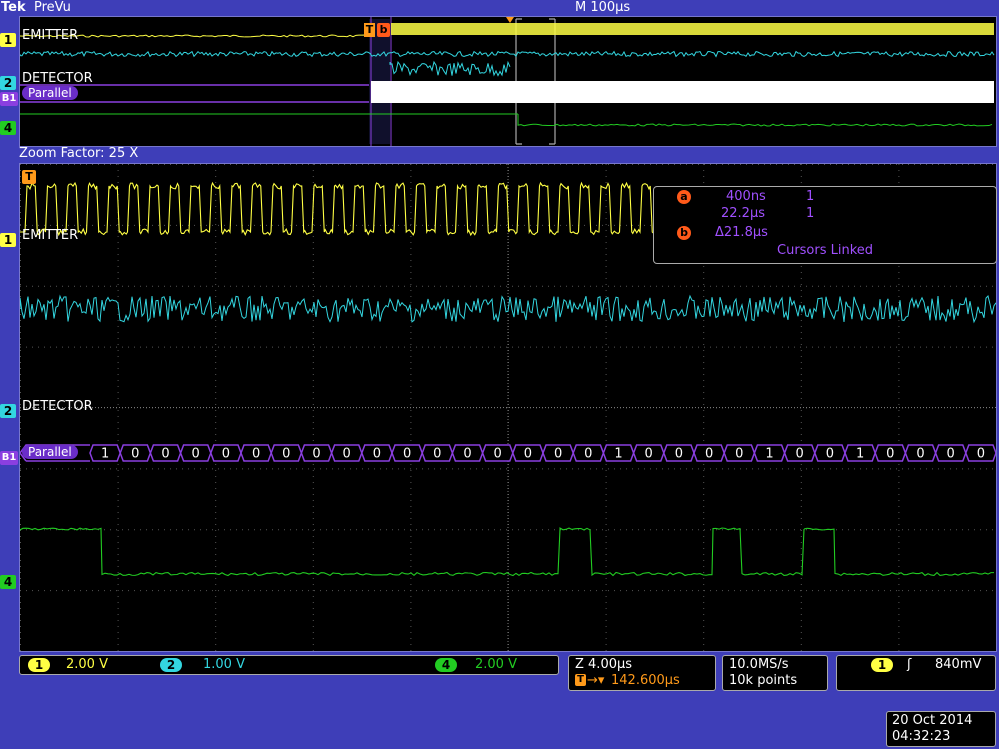 This screenshot has height=749, width=999. Describe the element at coordinates (289, 665) in the screenshot. I see `vertical-scale-panel: 1 2.00 V 2 1.00 V 4 2.00 V` at that location.